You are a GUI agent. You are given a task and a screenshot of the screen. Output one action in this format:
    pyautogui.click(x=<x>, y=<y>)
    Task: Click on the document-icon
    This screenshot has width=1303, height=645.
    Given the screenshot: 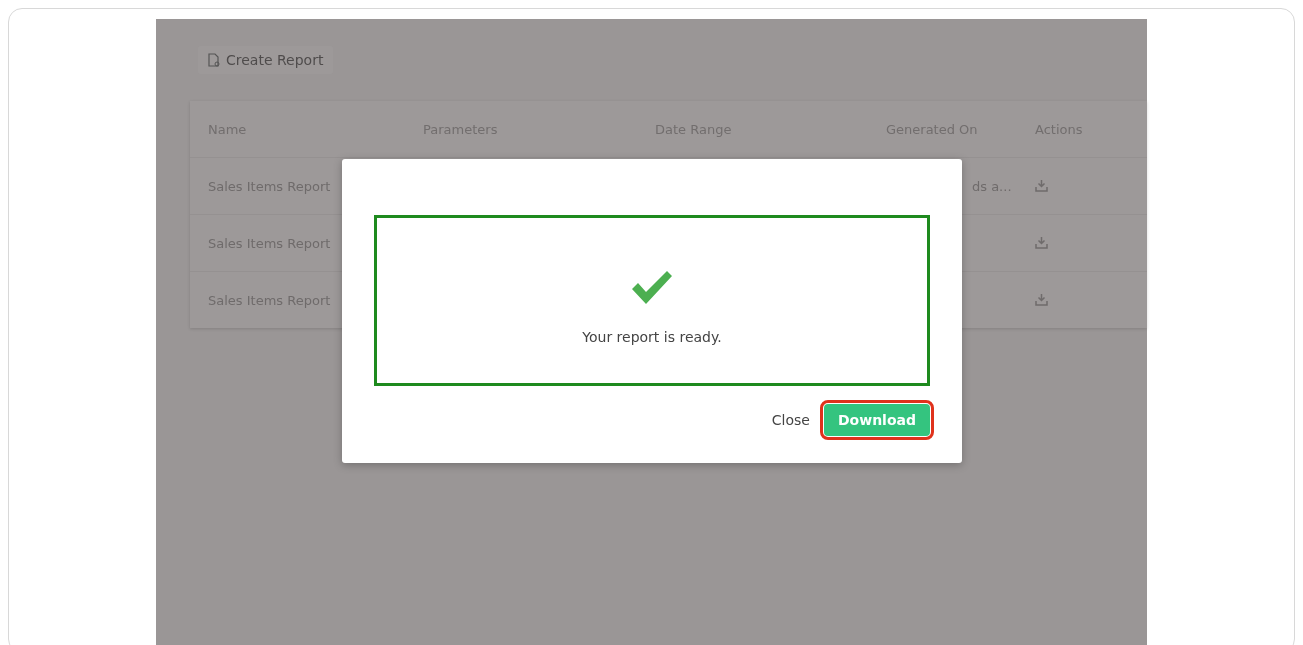 What is the action you would take?
    pyautogui.click(x=214, y=60)
    